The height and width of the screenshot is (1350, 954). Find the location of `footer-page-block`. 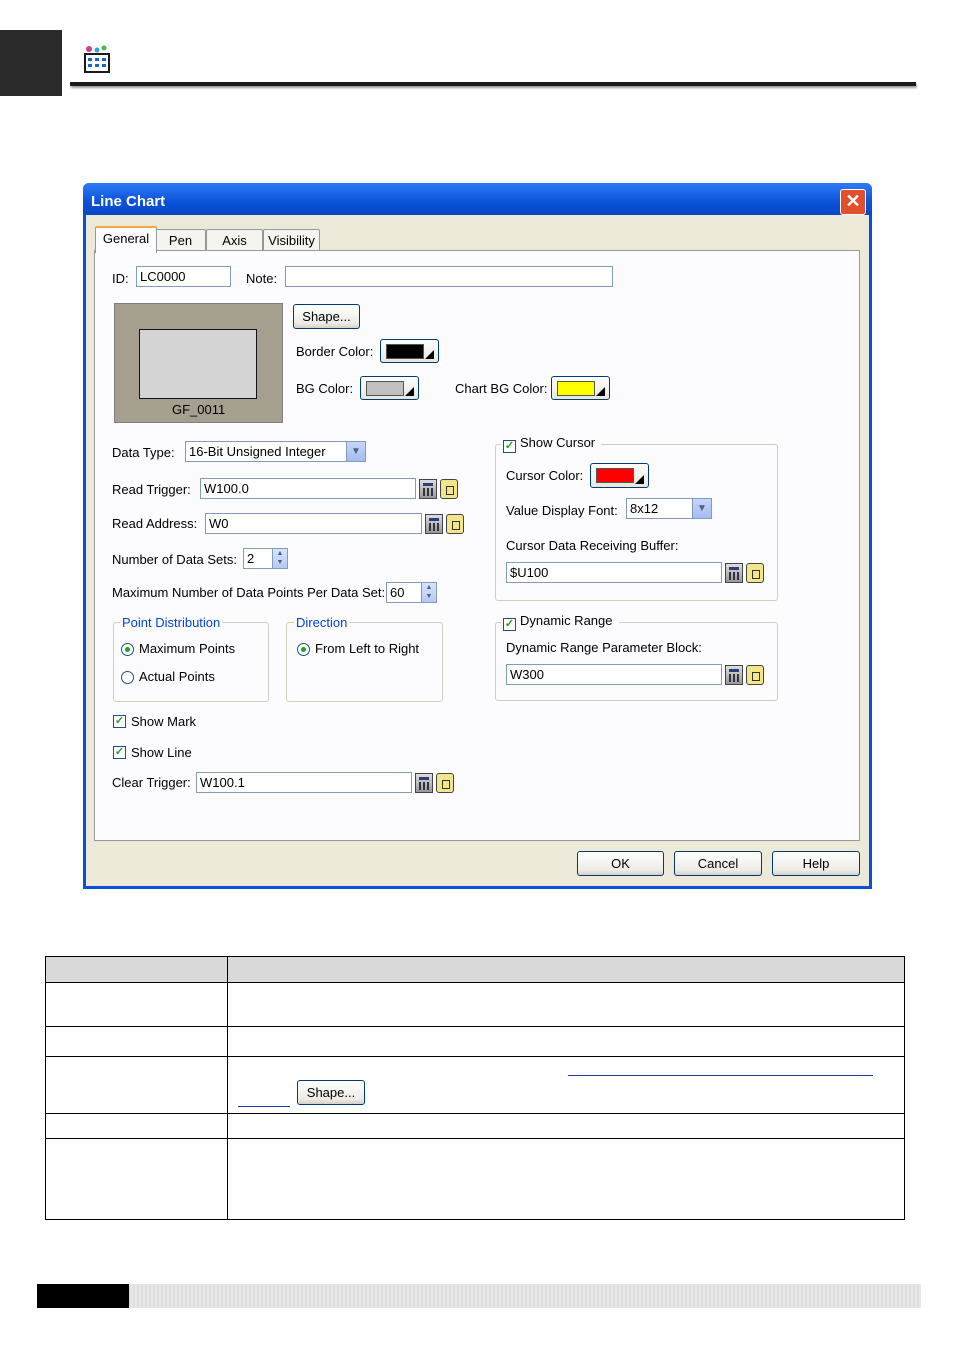

footer-page-block is located at coordinates (83, 1296).